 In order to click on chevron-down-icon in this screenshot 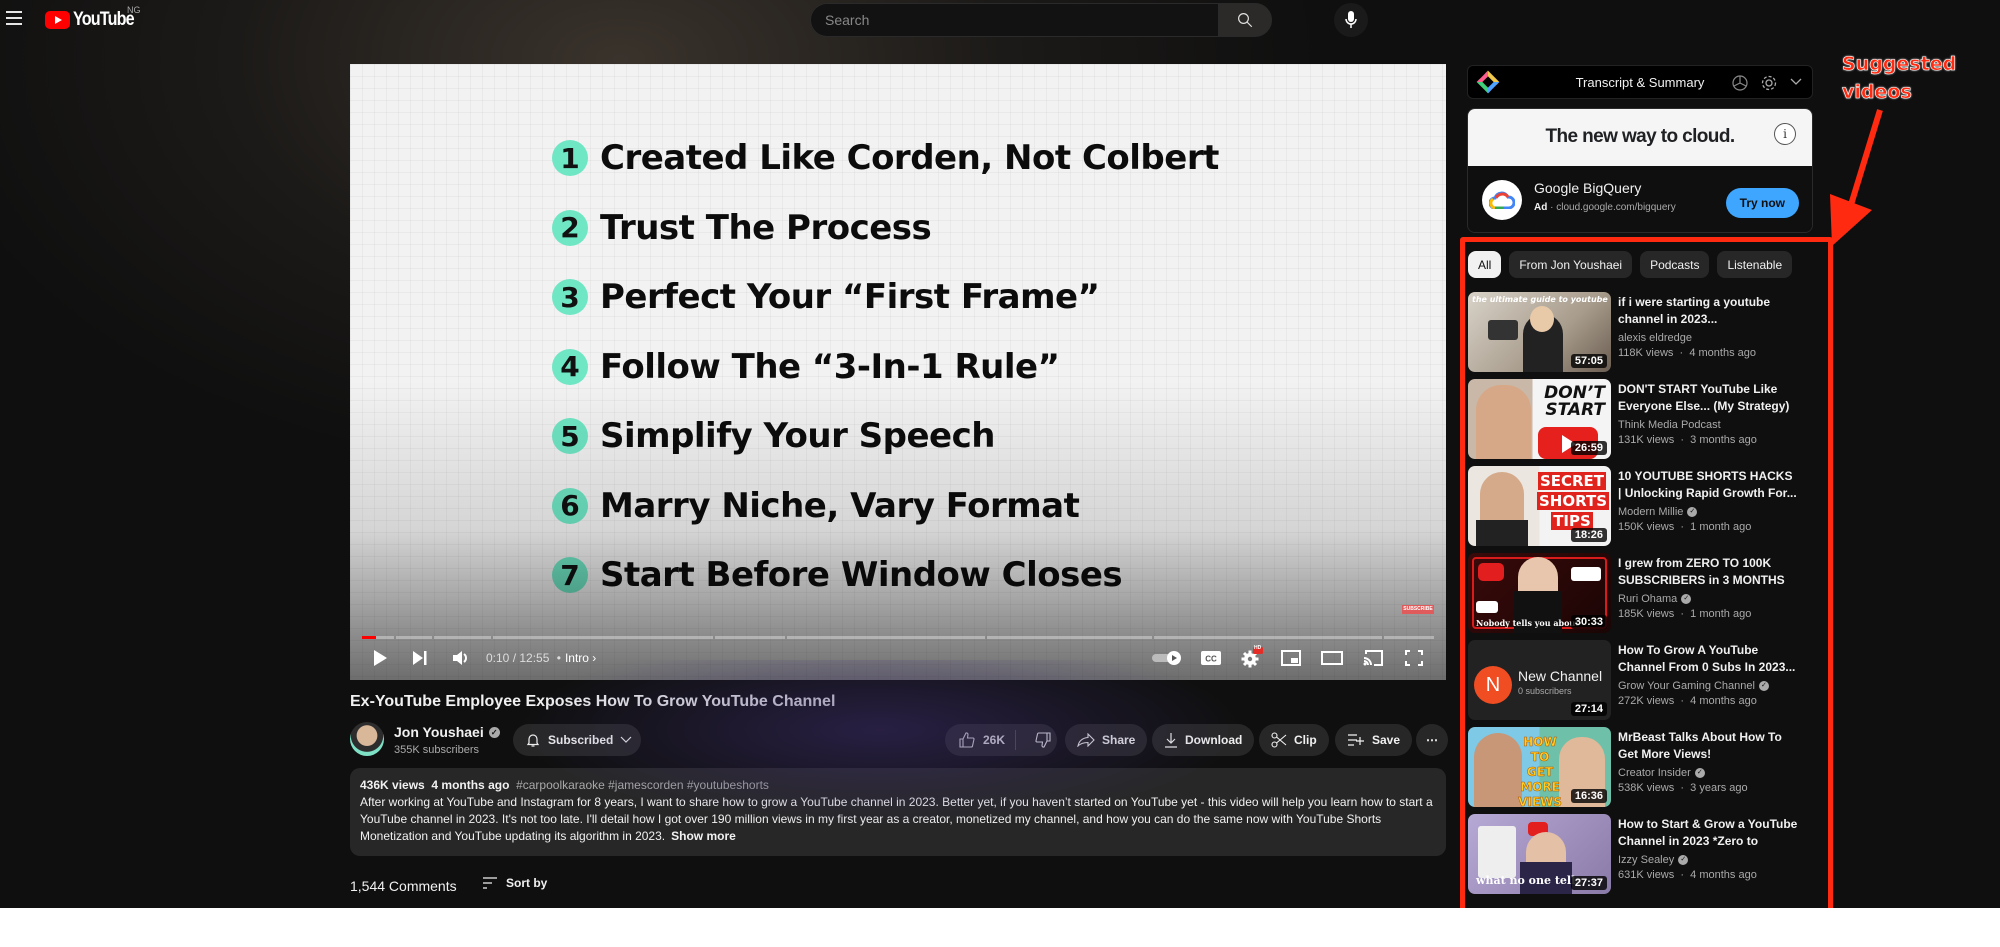, I will do `click(1796, 82)`.